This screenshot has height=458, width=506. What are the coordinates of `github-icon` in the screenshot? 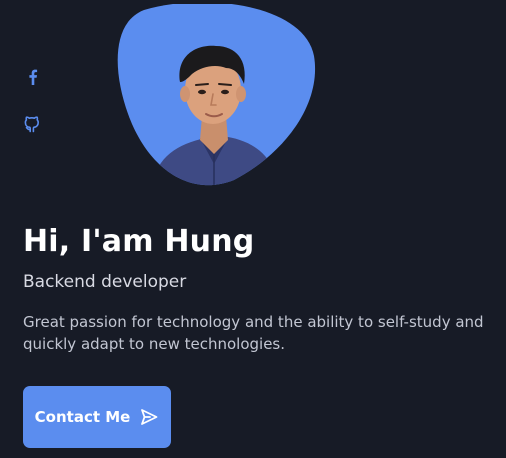 It's located at (33, 124).